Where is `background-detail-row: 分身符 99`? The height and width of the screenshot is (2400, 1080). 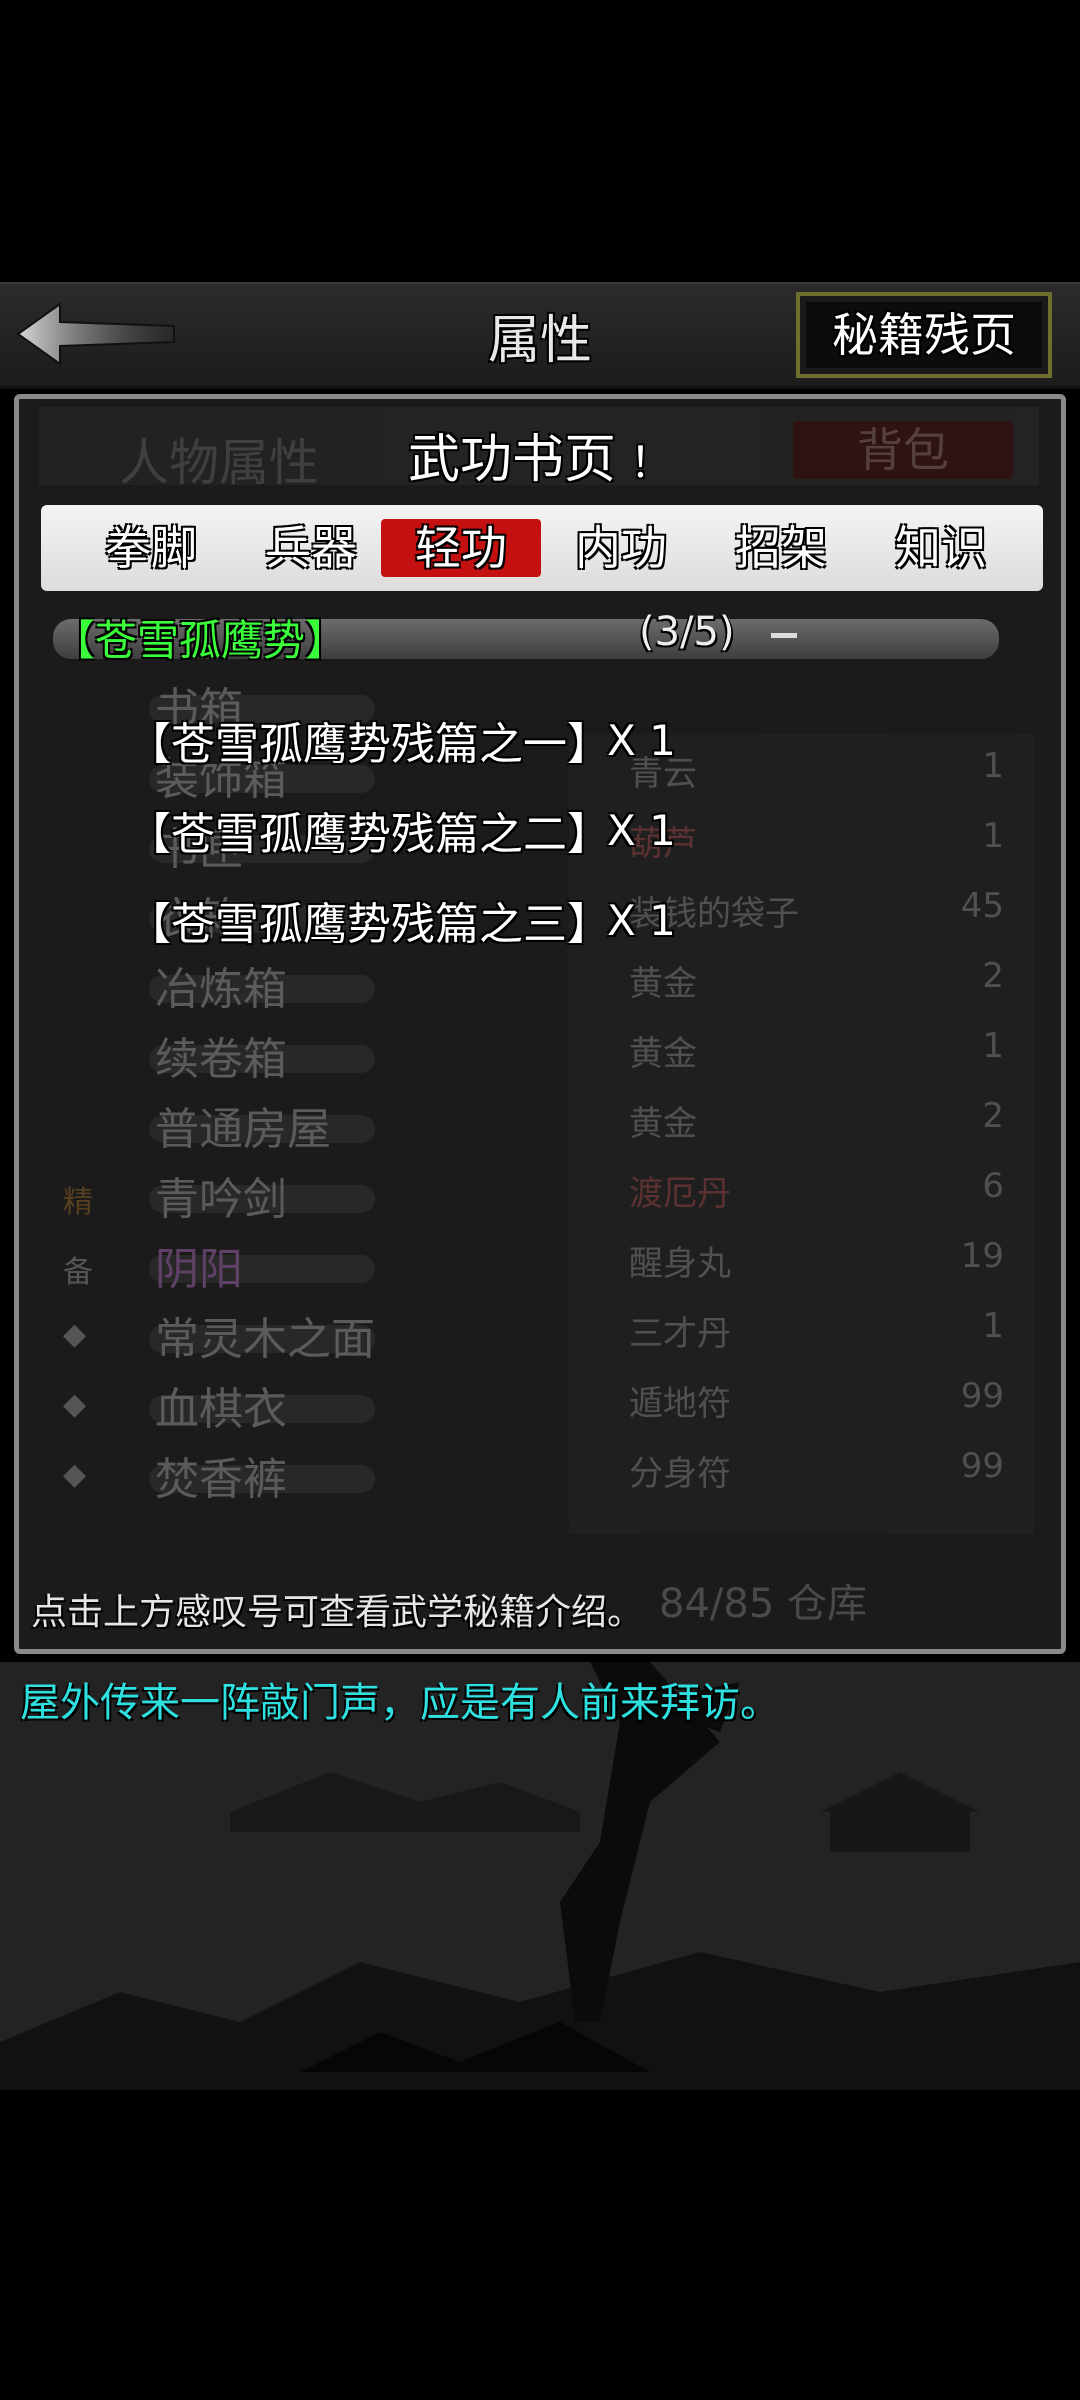 background-detail-row: 分身符 99 is located at coordinates (801, 1469).